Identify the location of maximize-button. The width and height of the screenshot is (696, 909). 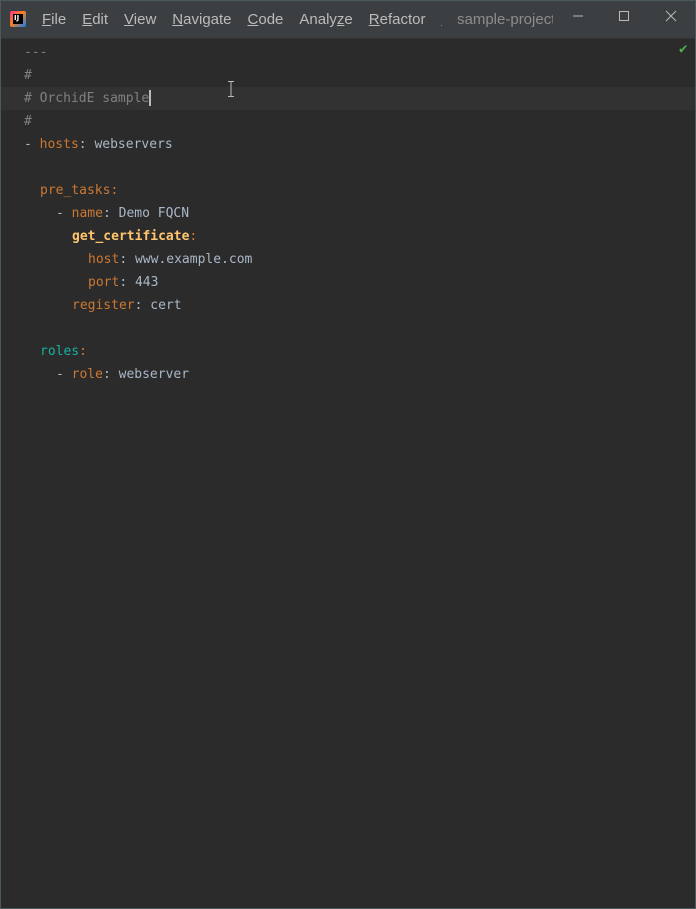
(624, 16).